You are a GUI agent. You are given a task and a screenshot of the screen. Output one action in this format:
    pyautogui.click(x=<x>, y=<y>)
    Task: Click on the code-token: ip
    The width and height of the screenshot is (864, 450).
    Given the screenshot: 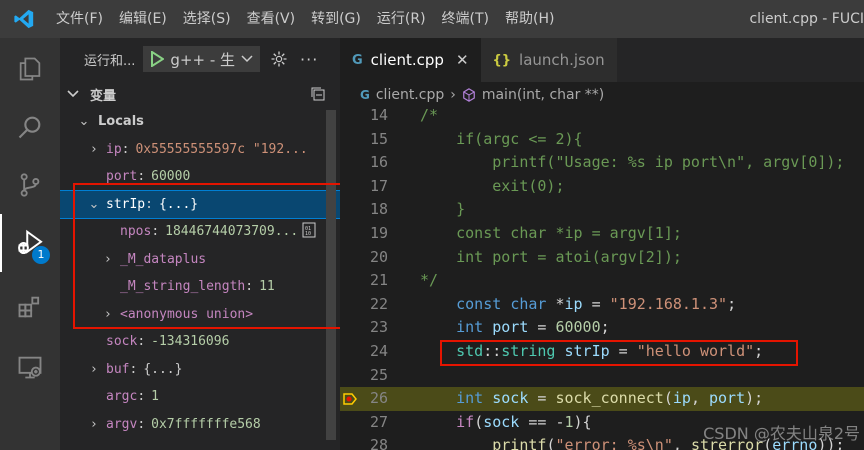 What is the action you would take?
    pyautogui.click(x=573, y=303)
    